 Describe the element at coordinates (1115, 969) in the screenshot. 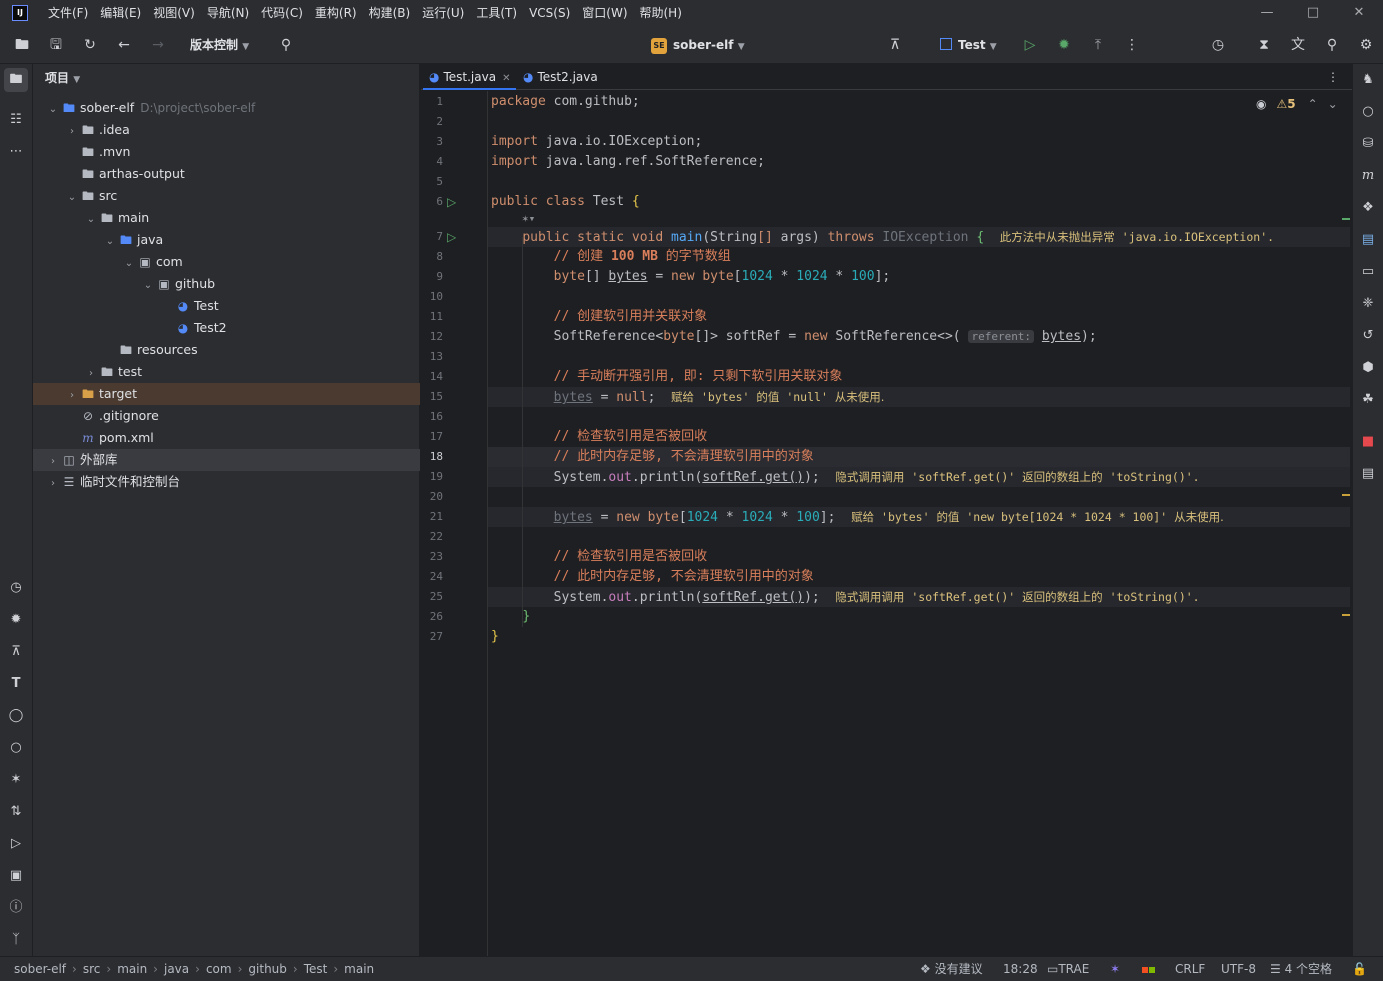

I see `plugin-status-icon: ✶` at that location.